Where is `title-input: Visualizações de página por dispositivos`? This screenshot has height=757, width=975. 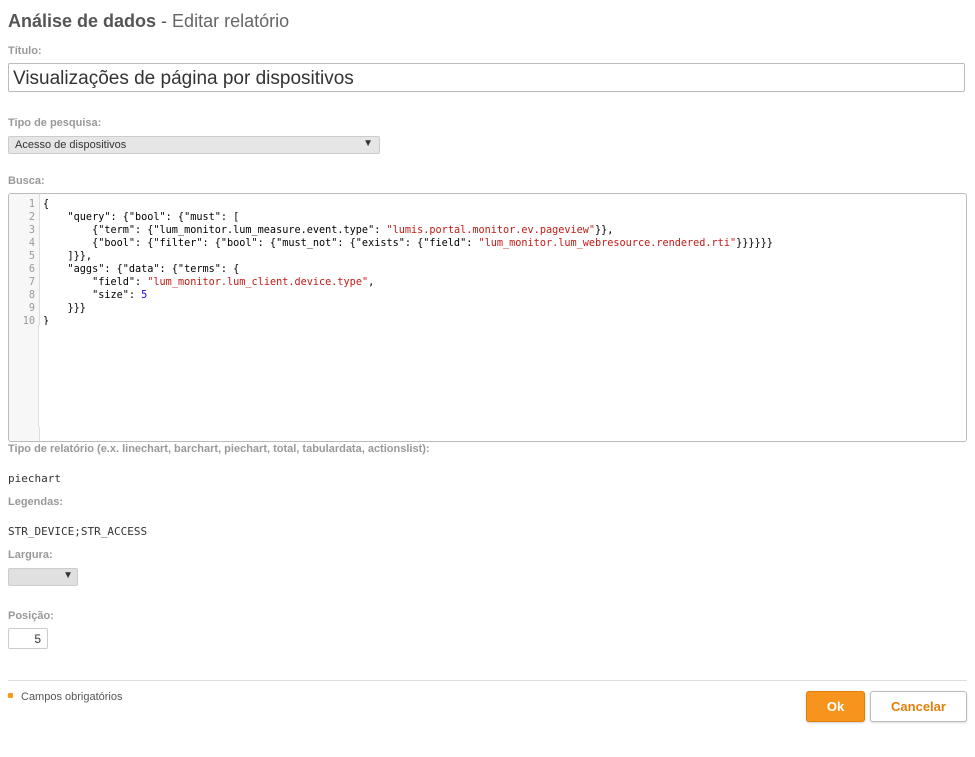 title-input: Visualizações de página por dispositivos is located at coordinates (486, 77).